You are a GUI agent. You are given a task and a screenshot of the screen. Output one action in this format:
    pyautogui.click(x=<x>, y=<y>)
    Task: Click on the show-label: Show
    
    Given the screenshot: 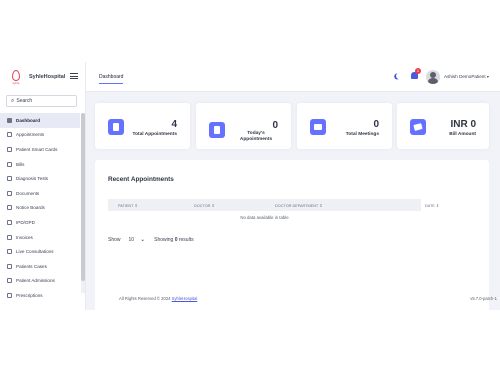 What is the action you would take?
    pyautogui.click(x=114, y=239)
    